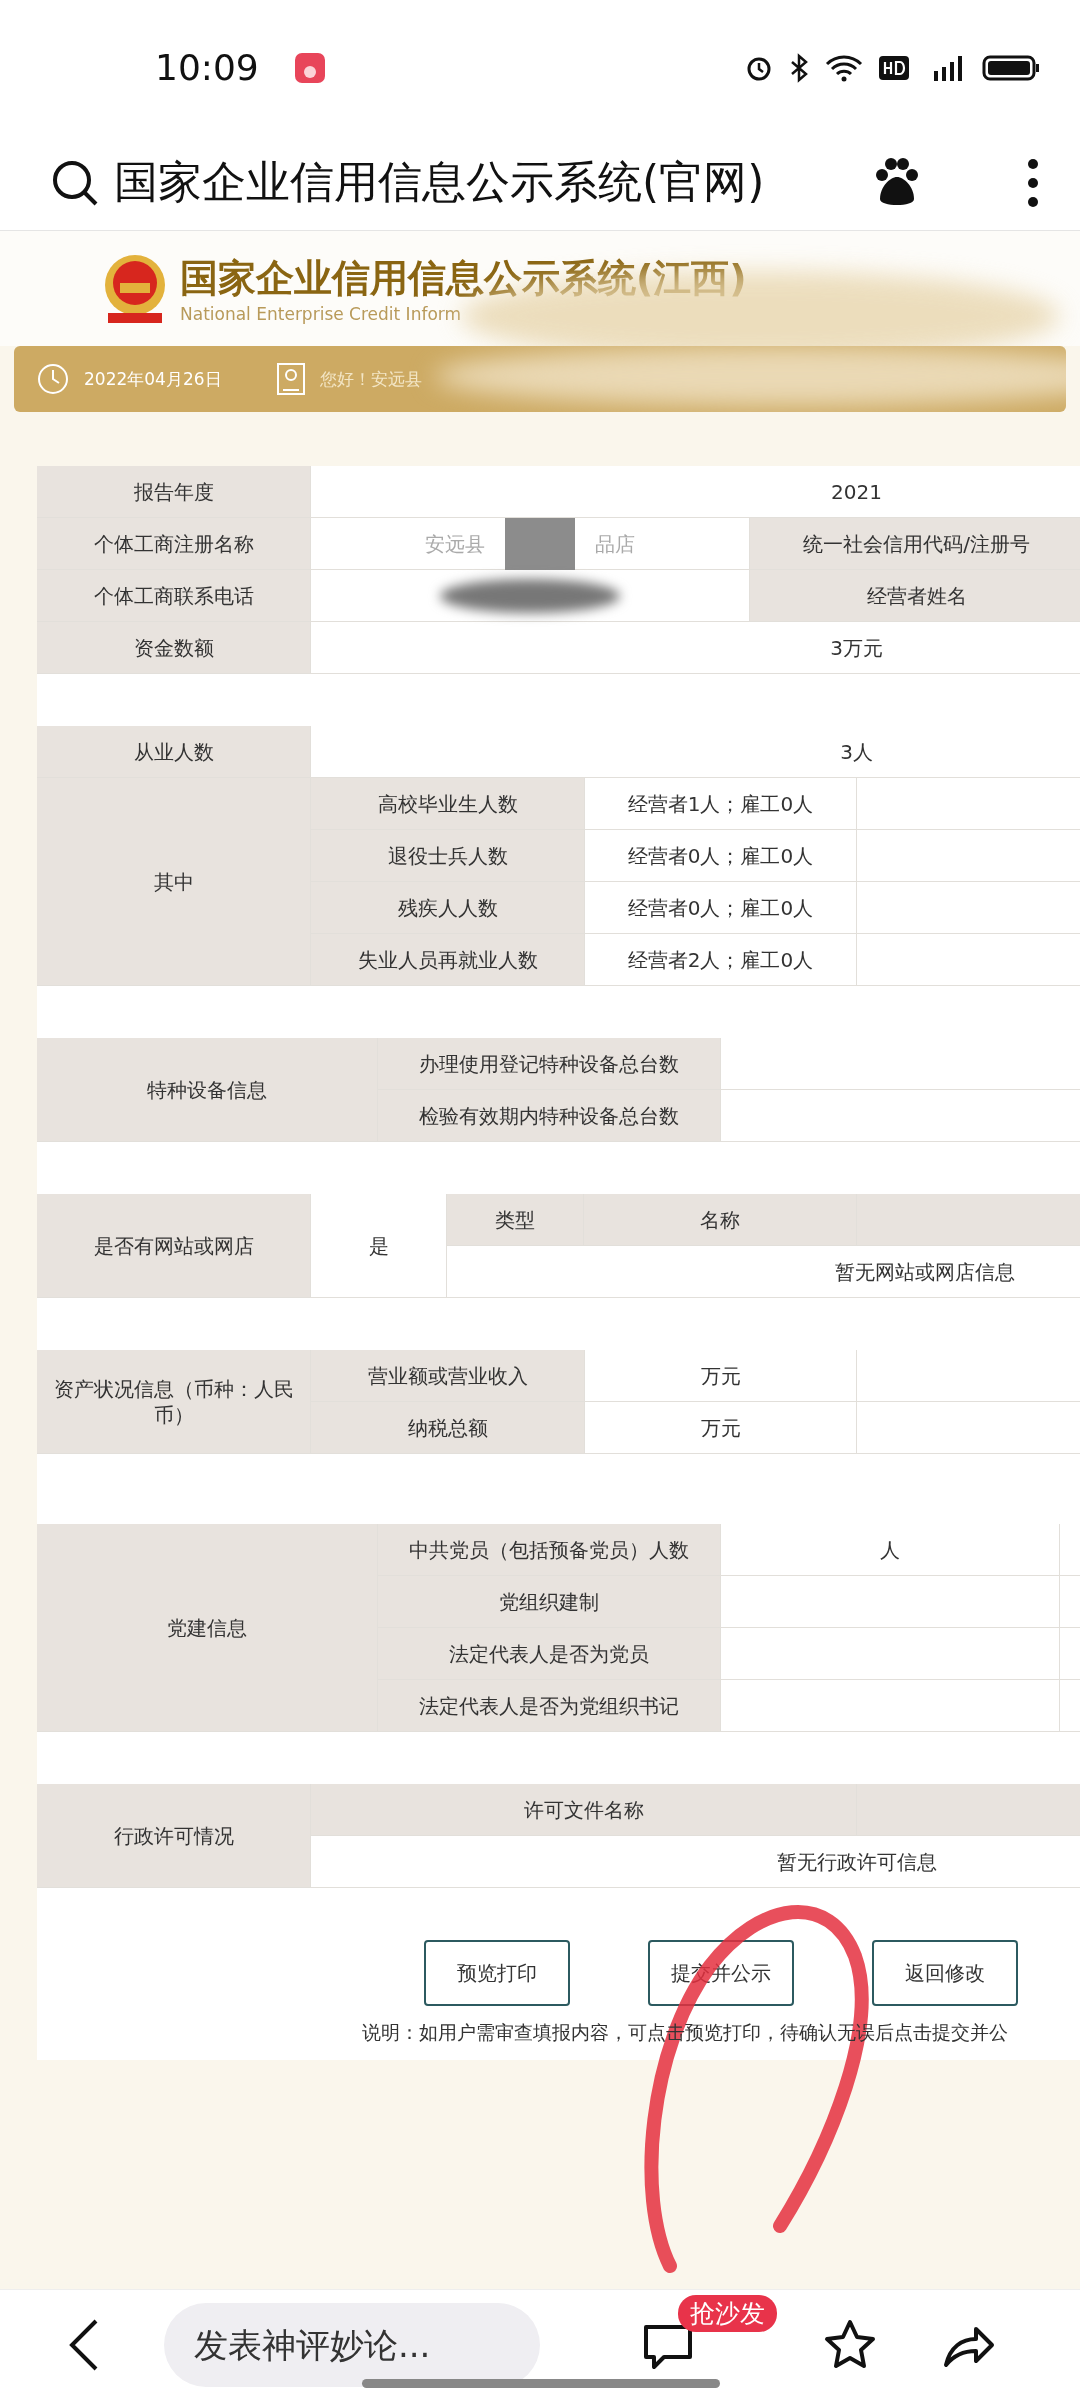  I want to click on field-label: 高校毕业生人数, so click(448, 804).